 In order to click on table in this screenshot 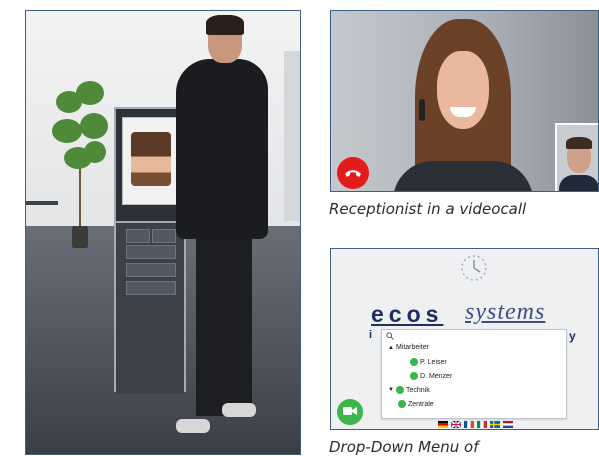, I will do `click(42, 233)`.